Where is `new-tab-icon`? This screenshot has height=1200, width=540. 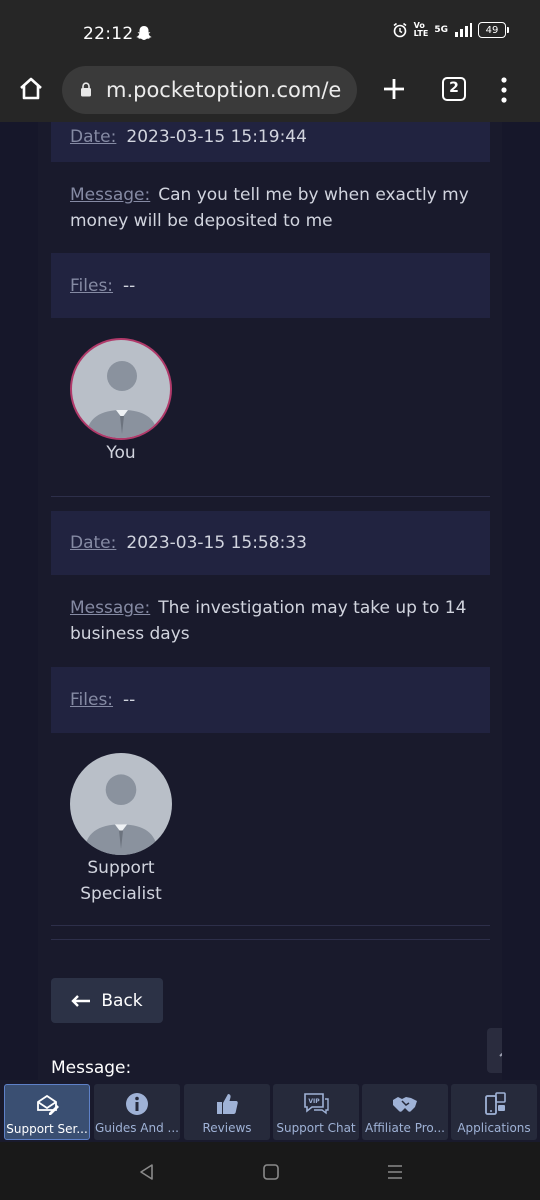
new-tab-icon is located at coordinates (394, 89).